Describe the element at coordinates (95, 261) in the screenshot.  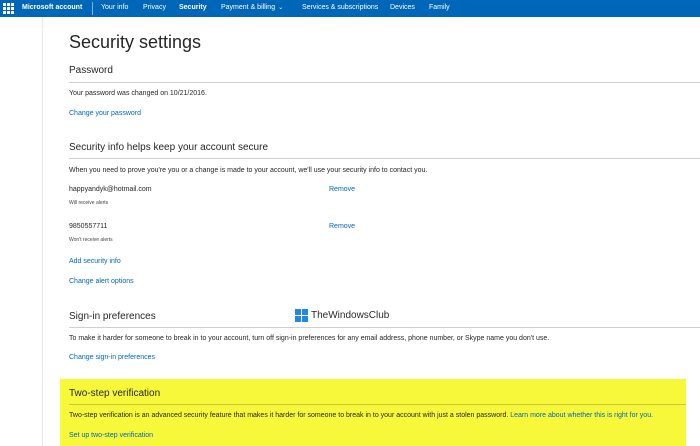
I see `add-security-info-link: Add security info` at that location.